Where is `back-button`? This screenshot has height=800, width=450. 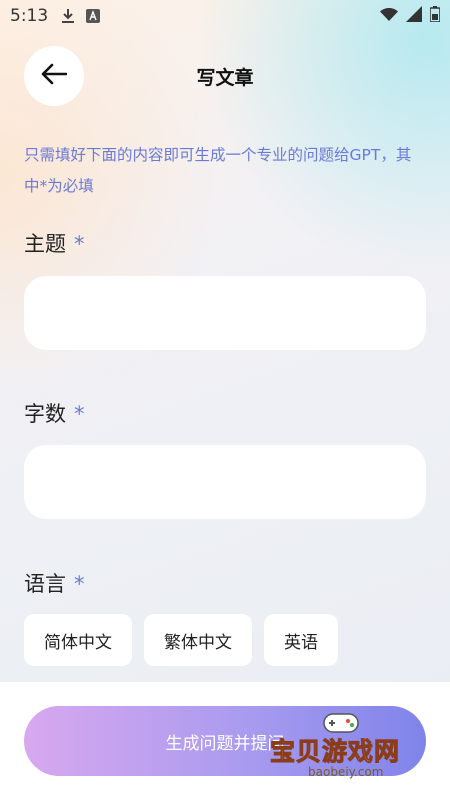
back-button is located at coordinates (54, 76).